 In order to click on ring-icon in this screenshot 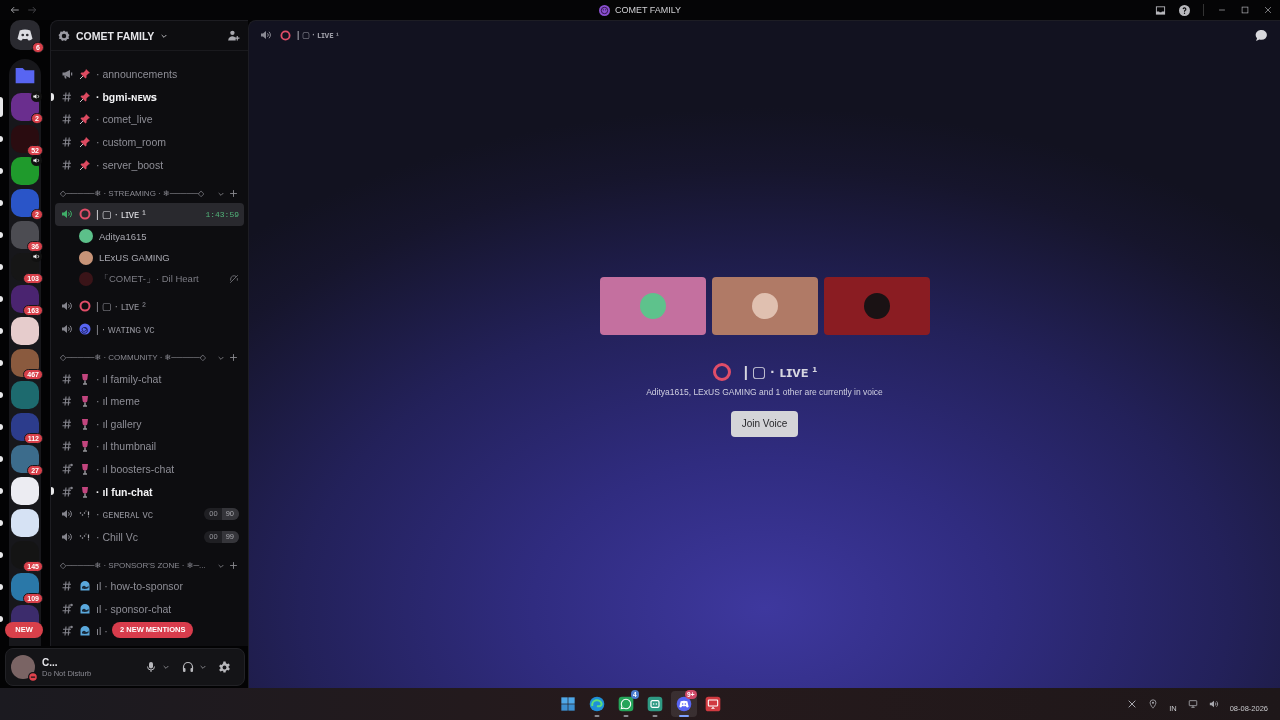, I will do `click(721, 371)`.